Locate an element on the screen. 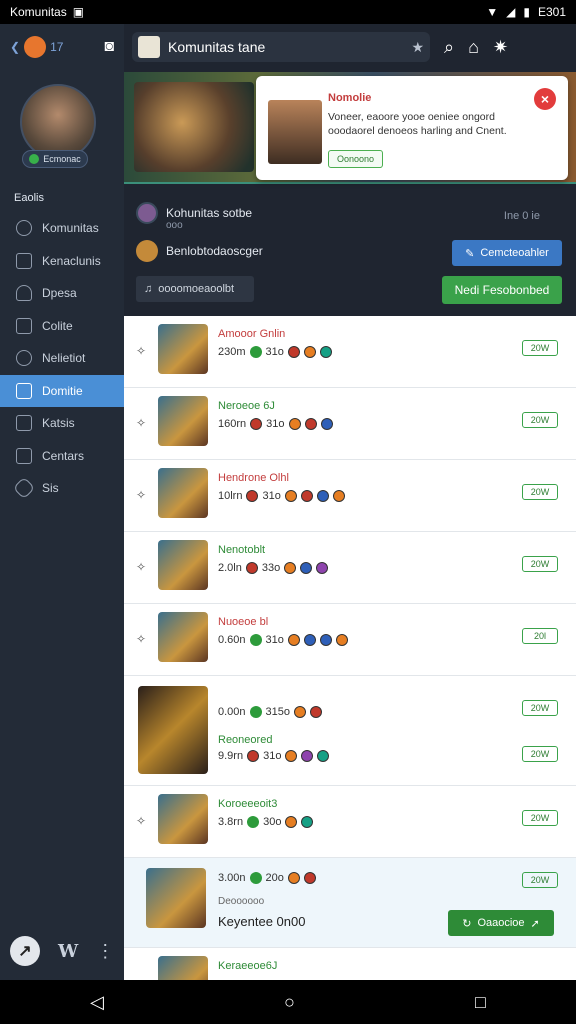 The height and width of the screenshot is (1024, 576). popup-action-button: Oonoono is located at coordinates (356, 159).